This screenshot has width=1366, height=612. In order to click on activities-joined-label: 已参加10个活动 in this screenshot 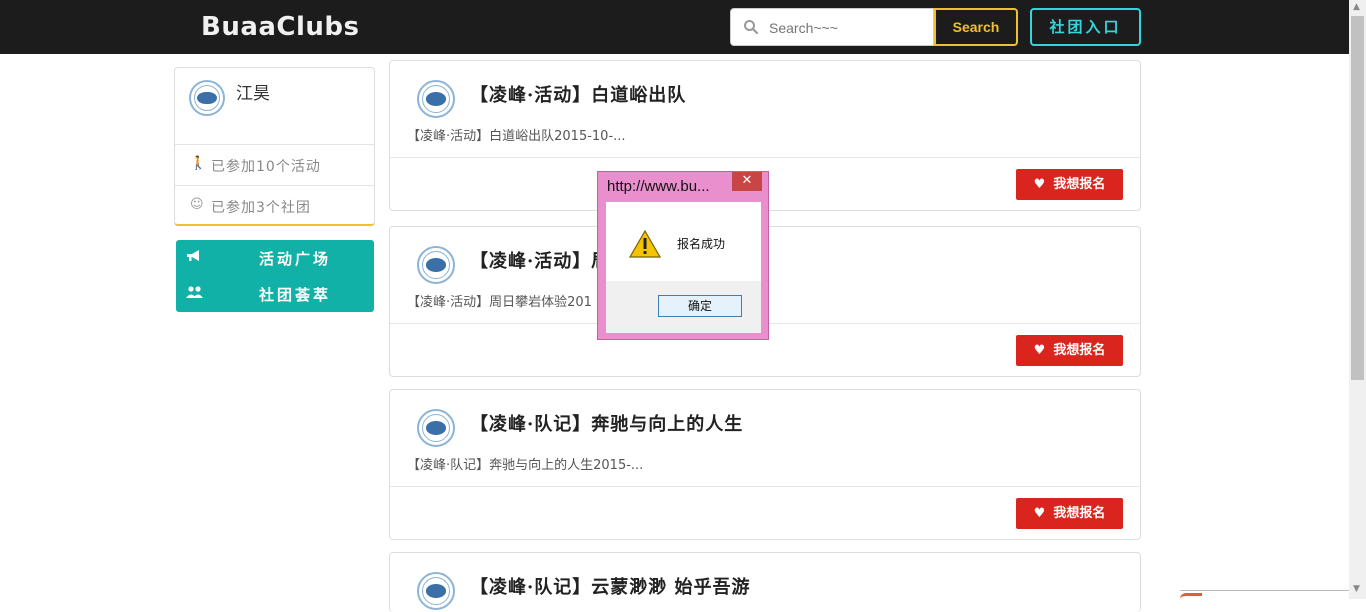, I will do `click(266, 167)`.